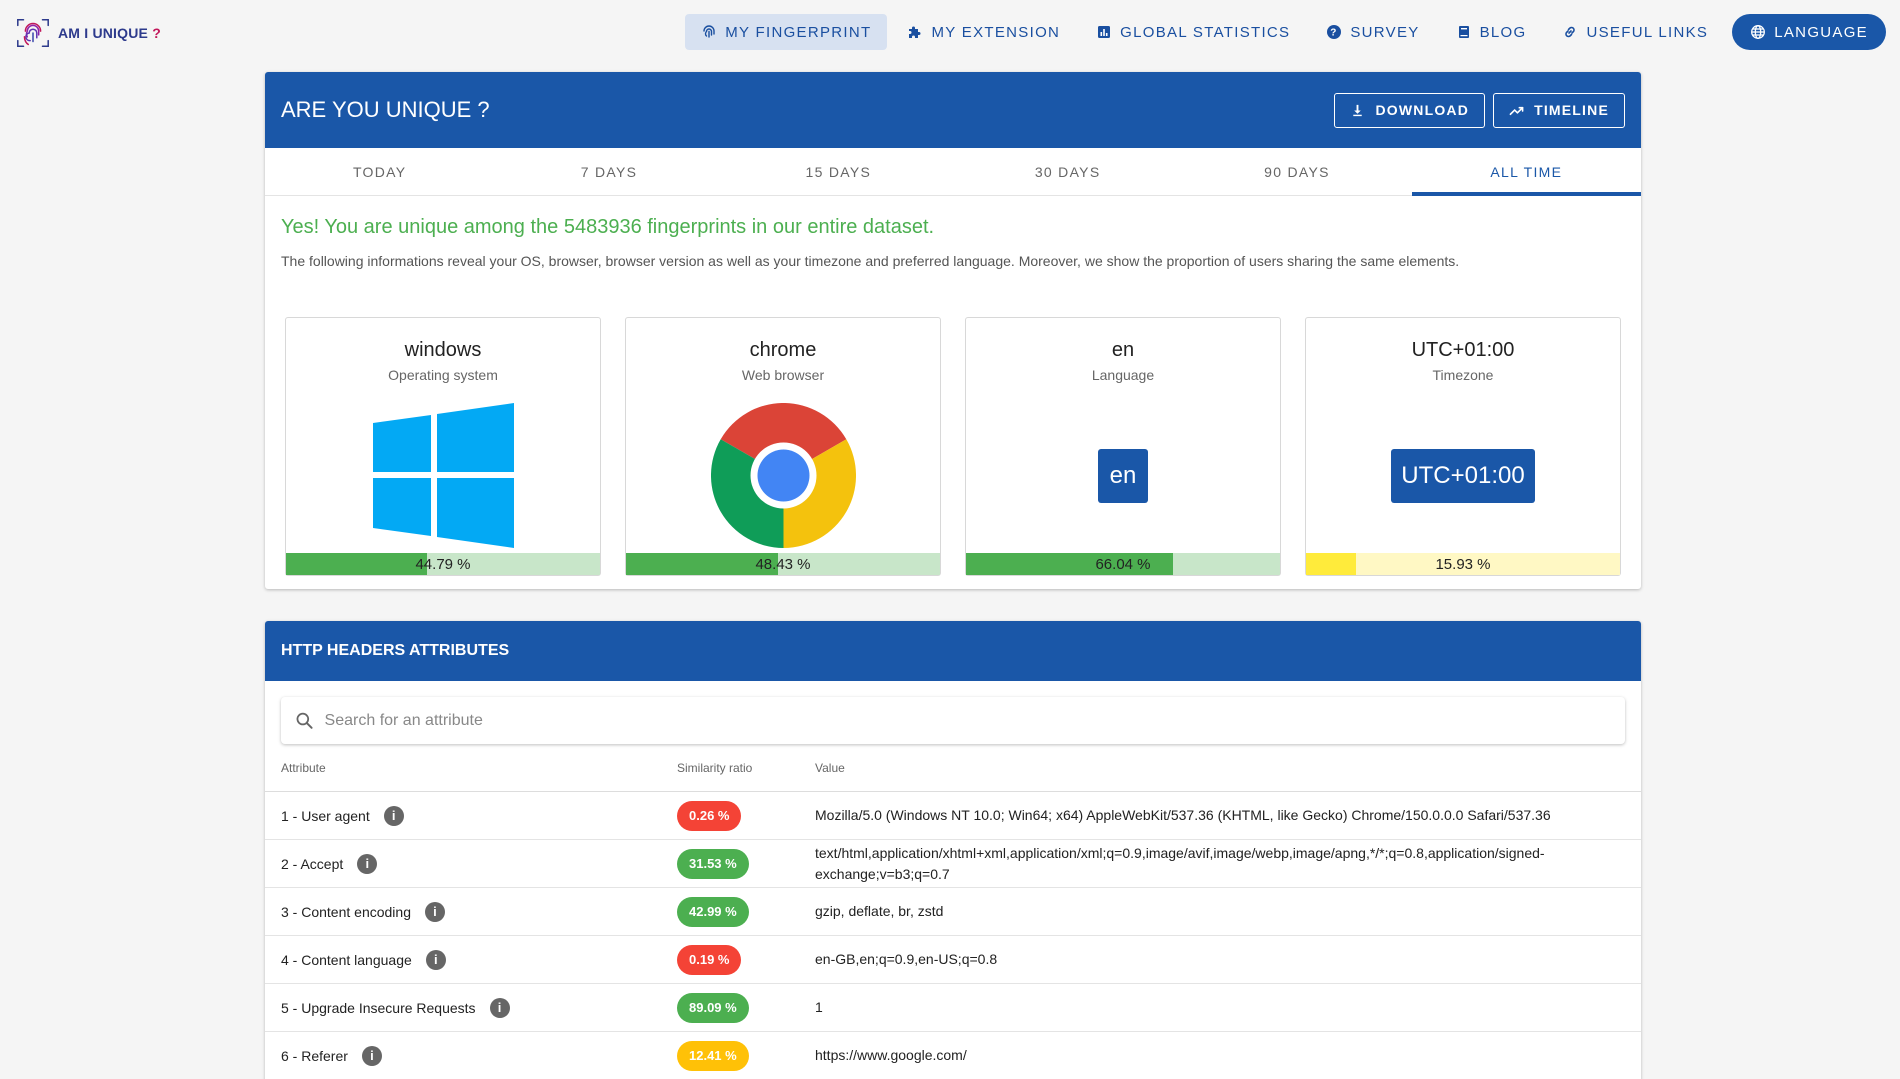 Image resolution: width=1900 pixels, height=1079 pixels. What do you see at coordinates (346, 959) in the screenshot?
I see `attribute-name: 4 - Content language` at bounding box center [346, 959].